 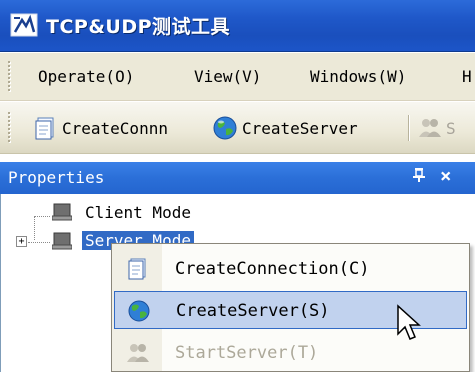 I want to click on menu-operate: Operate(O), so click(x=86, y=76).